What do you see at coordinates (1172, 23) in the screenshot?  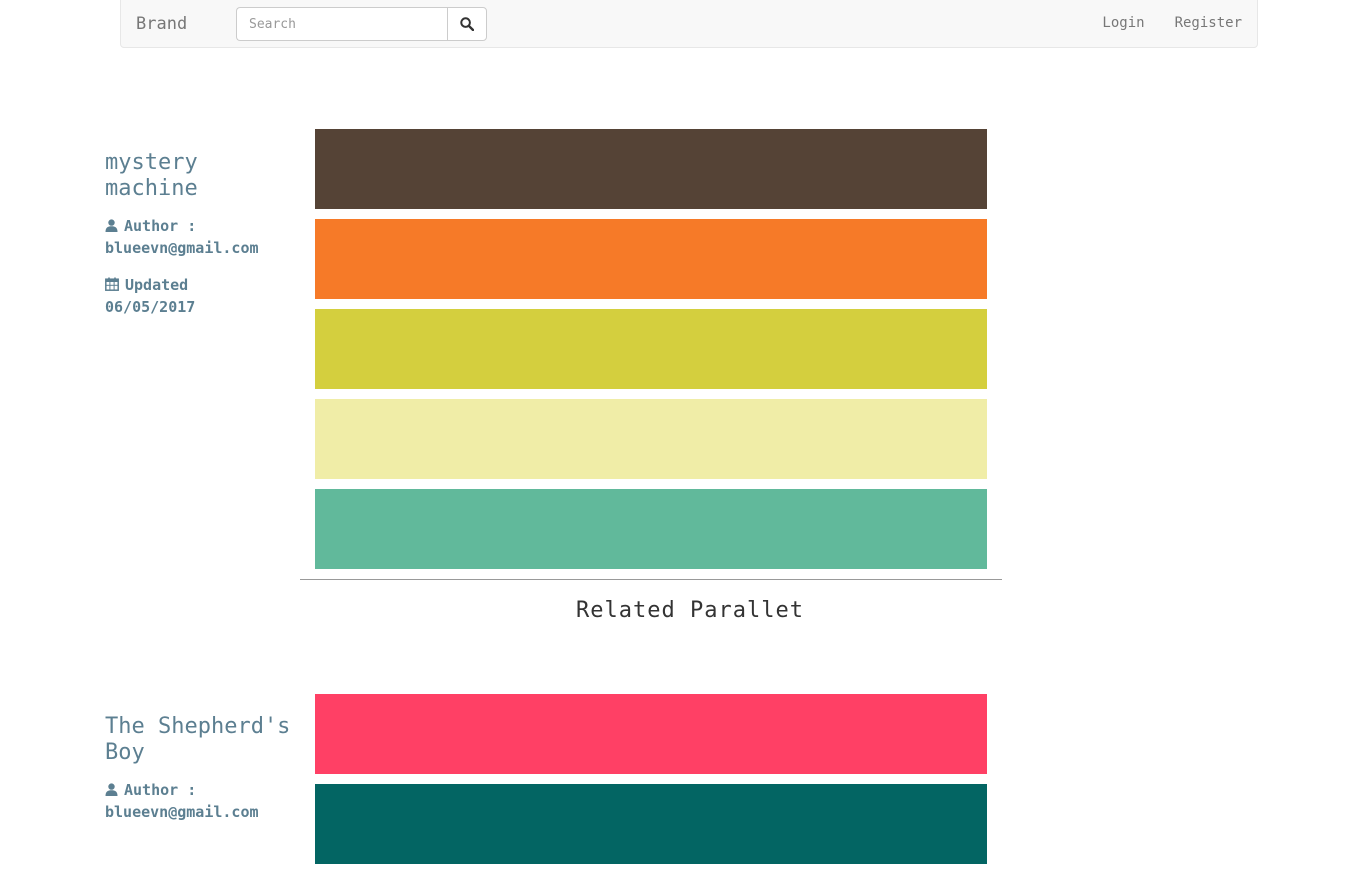 I see `nav-right: Login Register` at bounding box center [1172, 23].